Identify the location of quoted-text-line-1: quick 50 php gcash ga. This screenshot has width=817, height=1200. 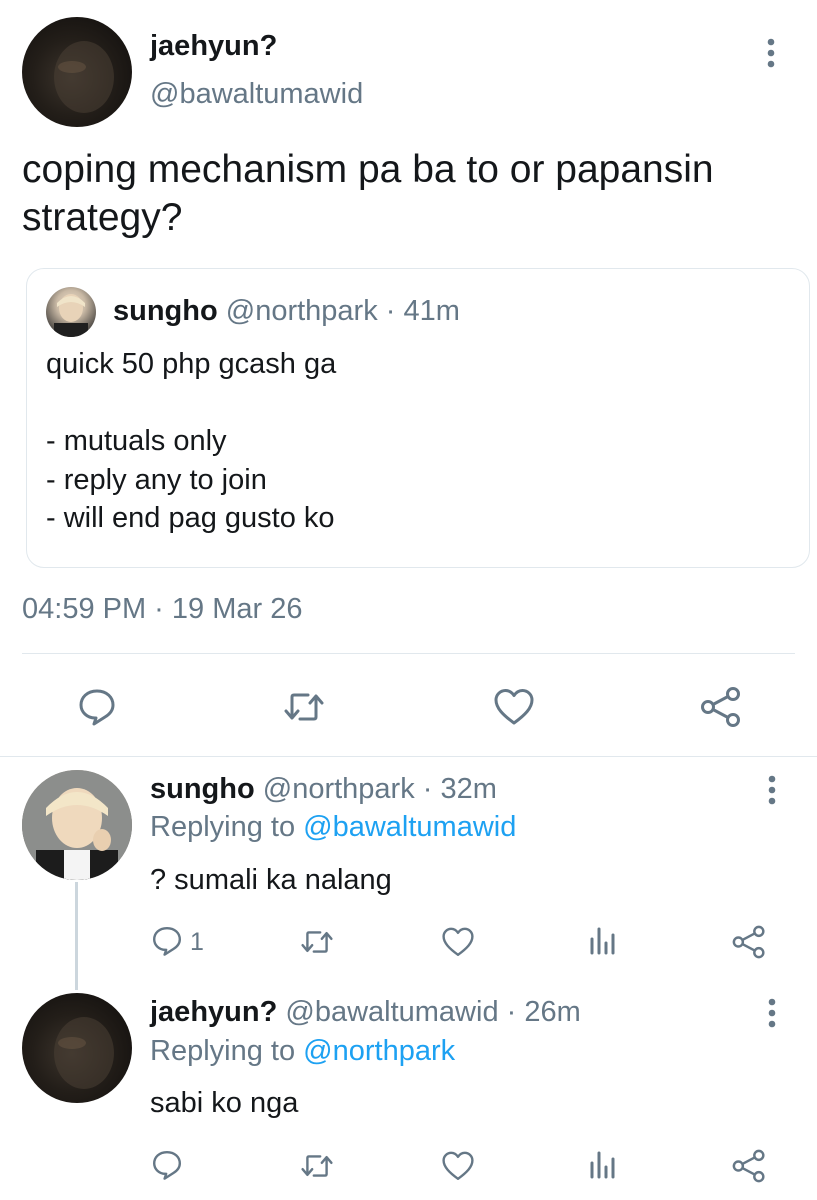
(191, 364).